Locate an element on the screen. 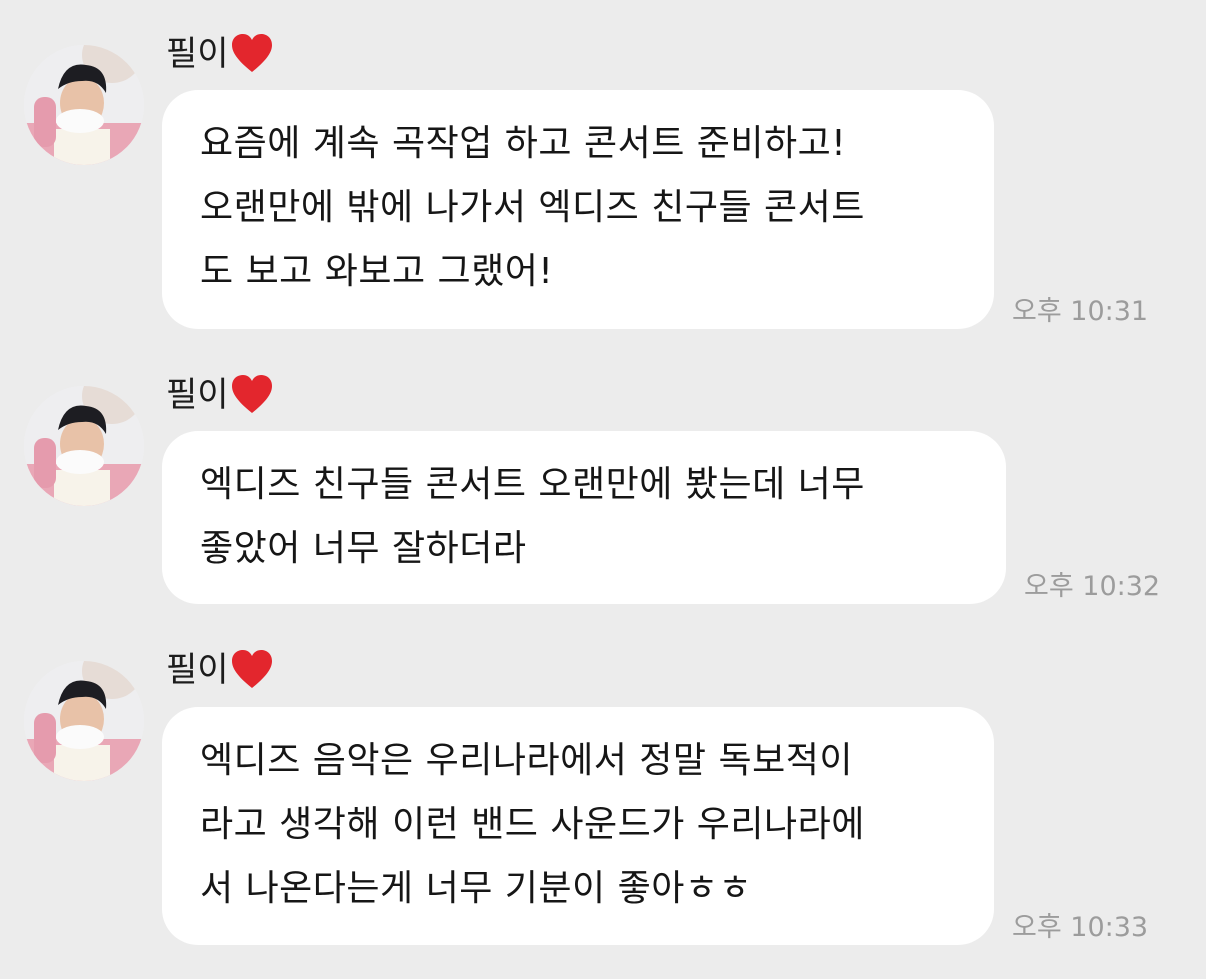  message-line: 엑디즈 친구들 콘서트 오랜만에 봤는데 너무 is located at coordinates (532, 484).